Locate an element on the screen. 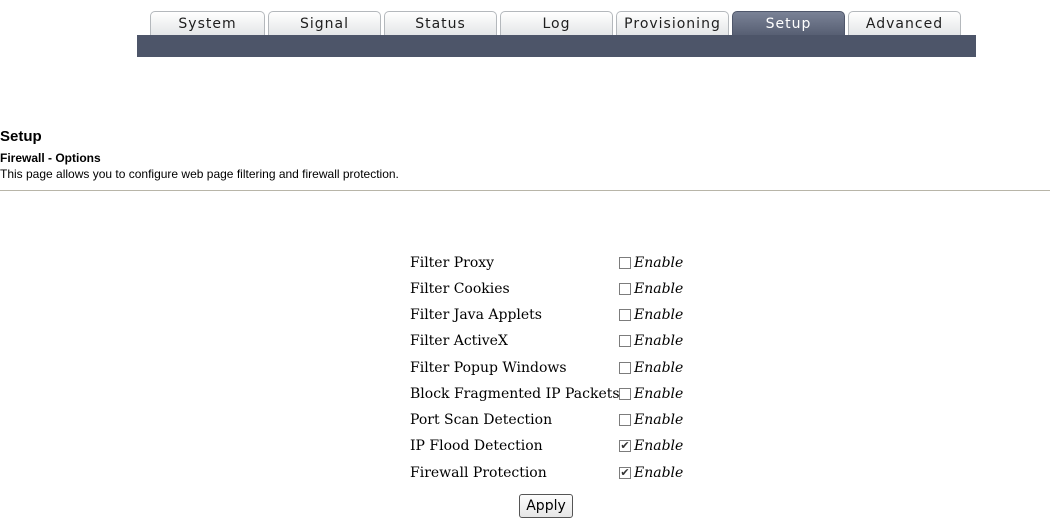  option-ip-flood-detection-checkbox: ✔ Enable is located at coordinates (651, 446).